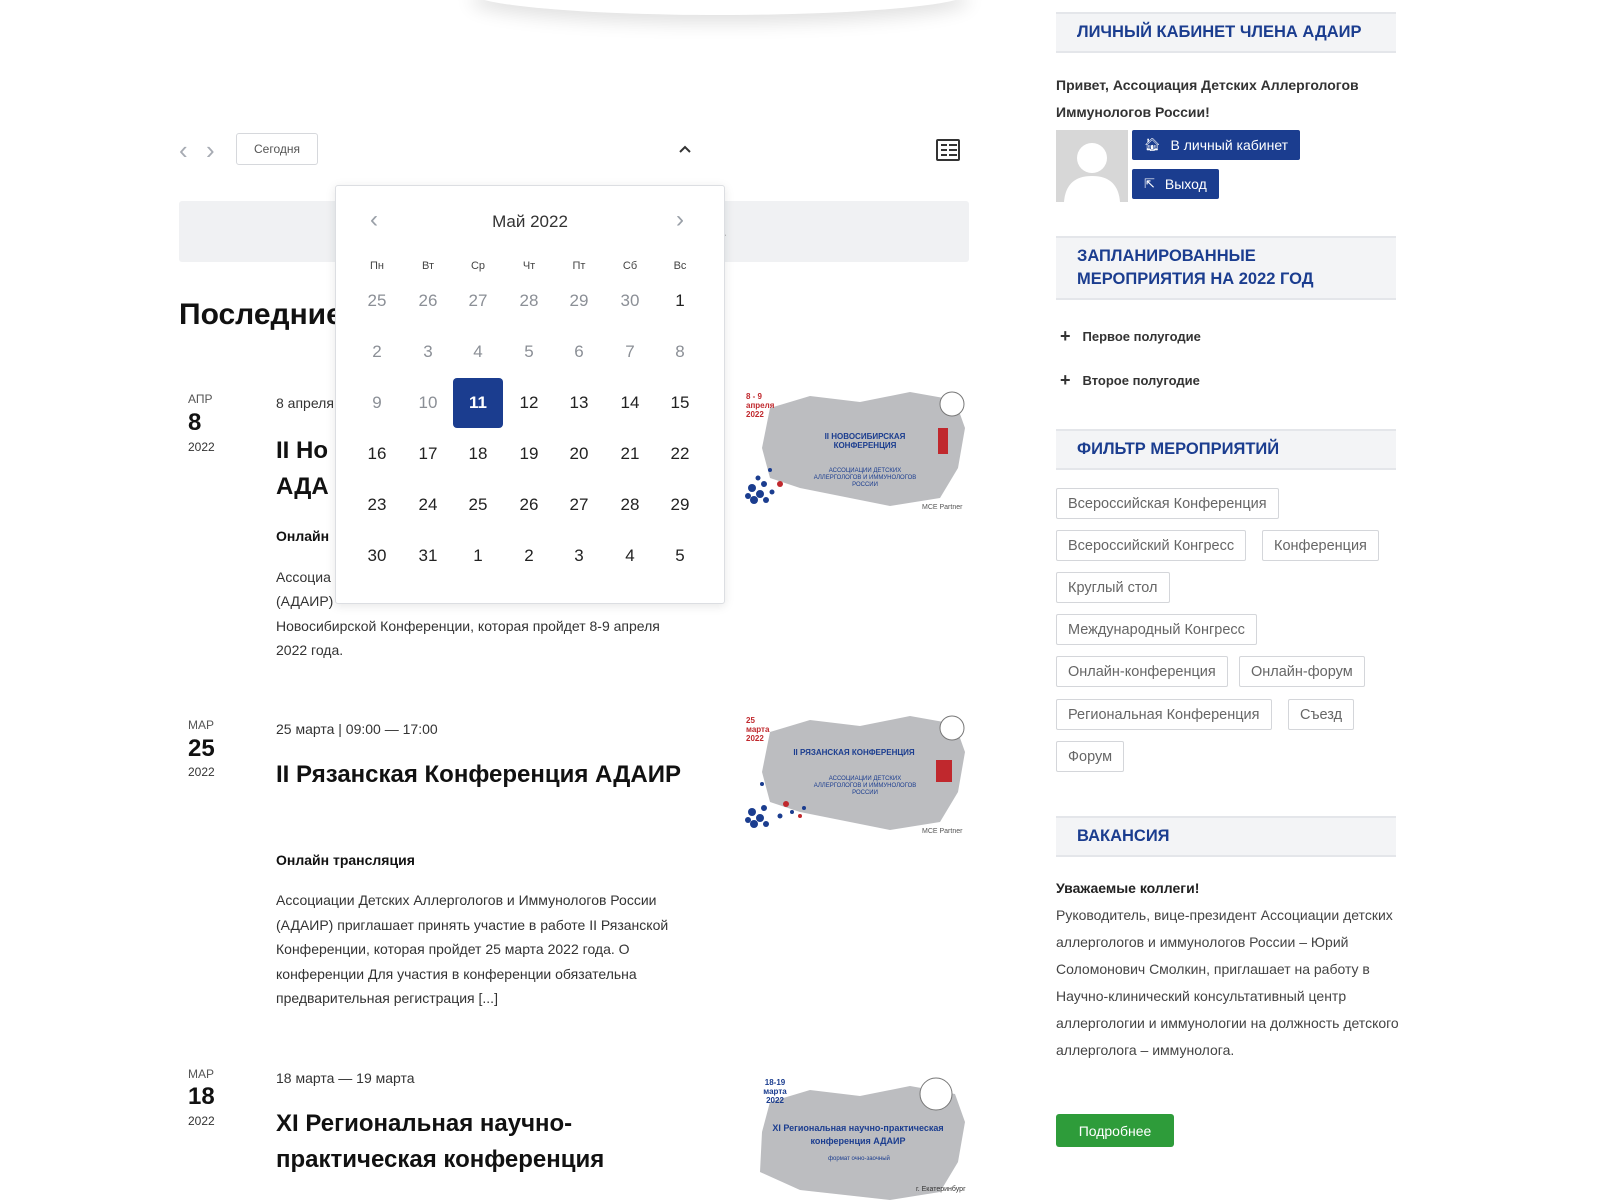  What do you see at coordinates (428, 505) in the screenshot?
I see `calendar-day: 24` at bounding box center [428, 505].